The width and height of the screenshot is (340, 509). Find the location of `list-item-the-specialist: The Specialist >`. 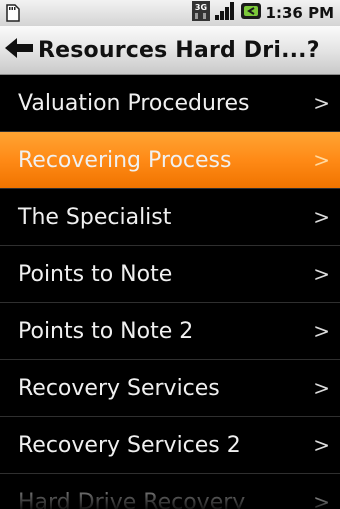

list-item-the-specialist: The Specialist > is located at coordinates (170, 217).